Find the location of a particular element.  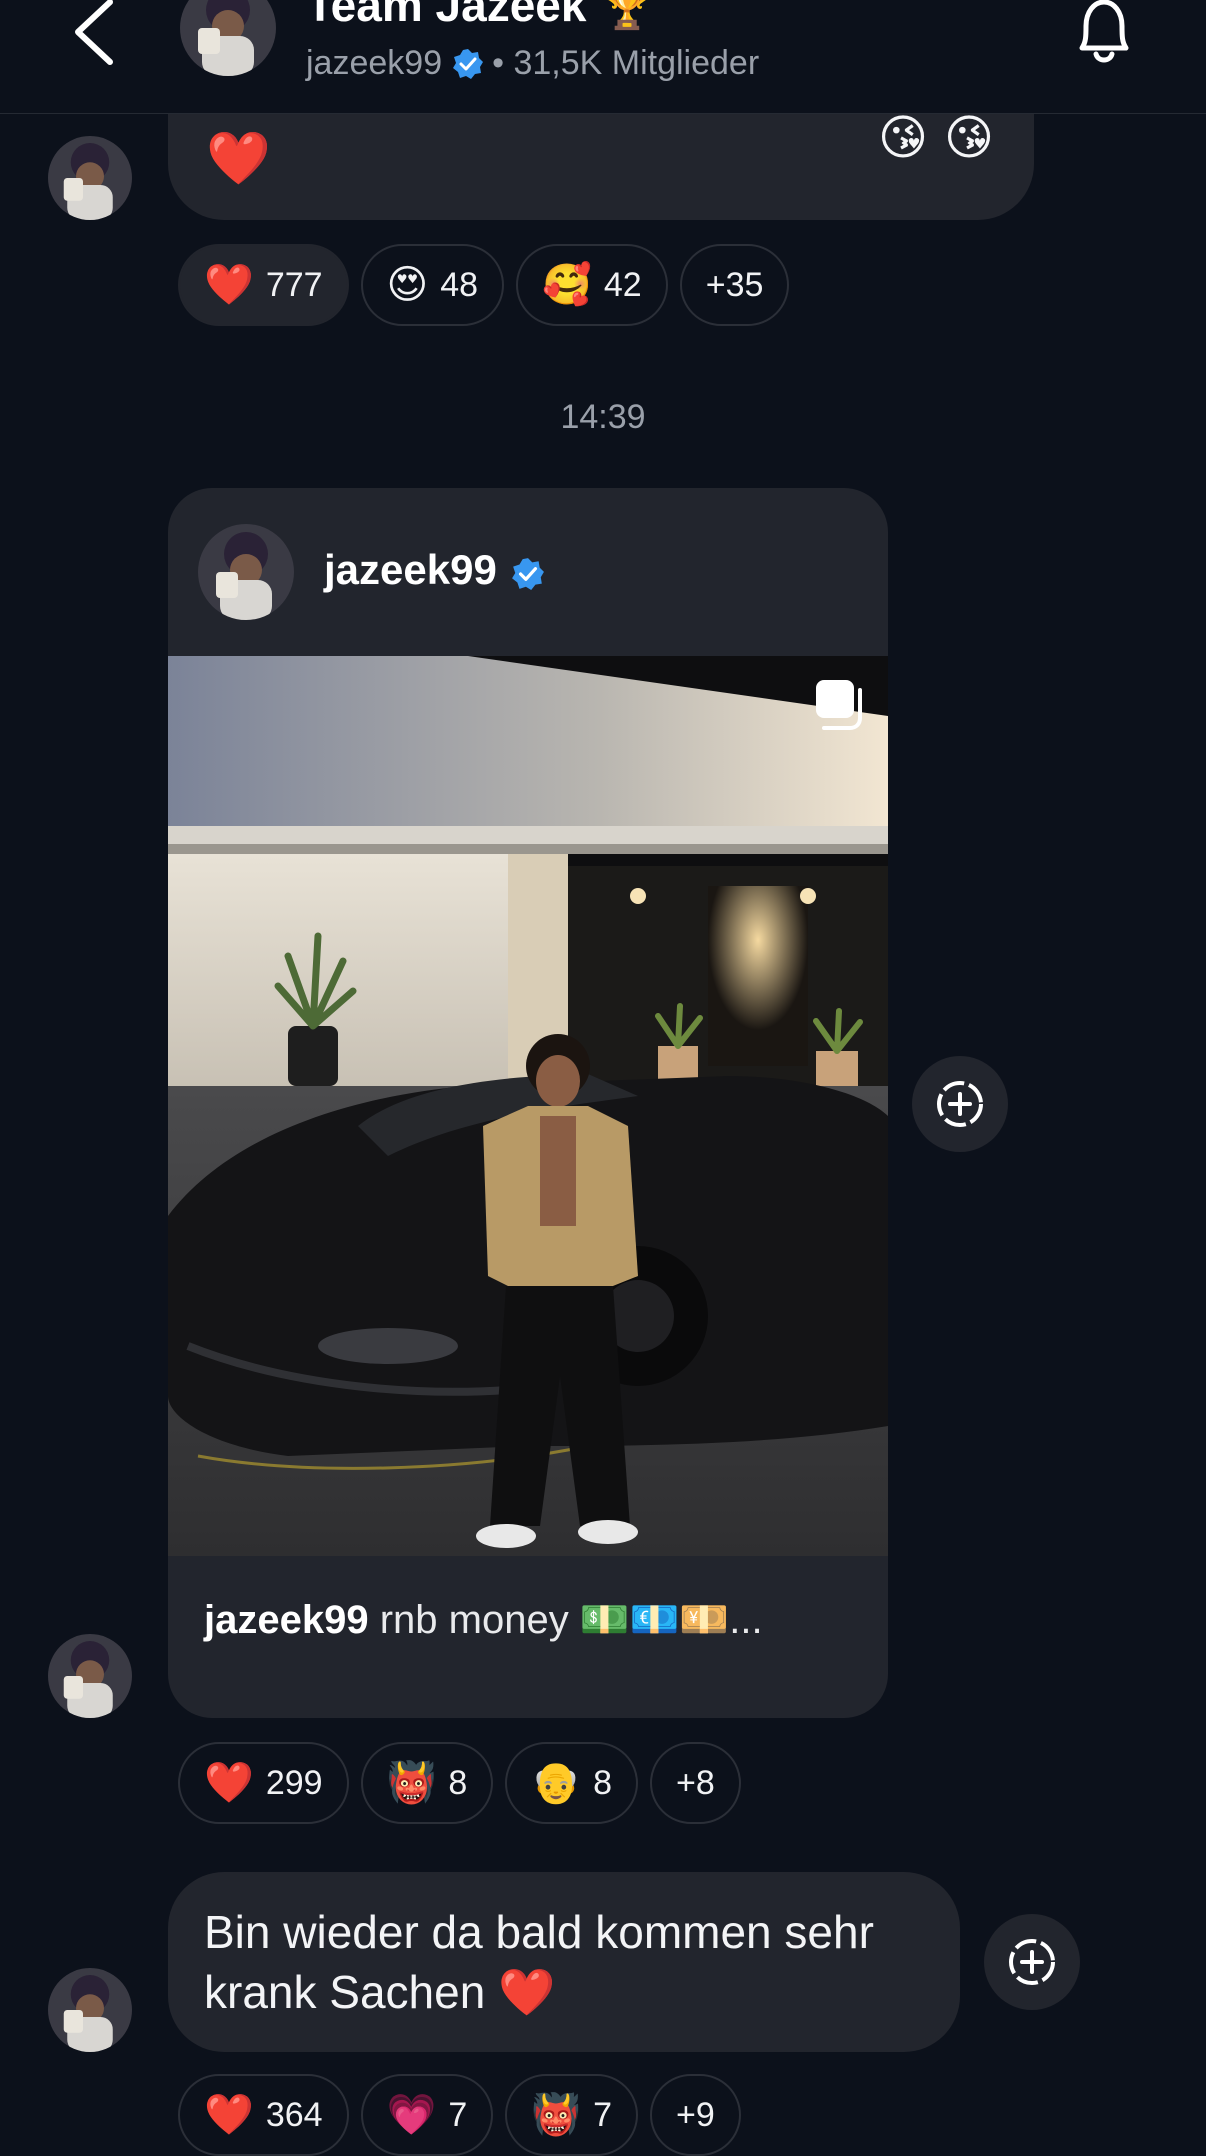

reaction-count: +9 is located at coordinates (695, 2114).